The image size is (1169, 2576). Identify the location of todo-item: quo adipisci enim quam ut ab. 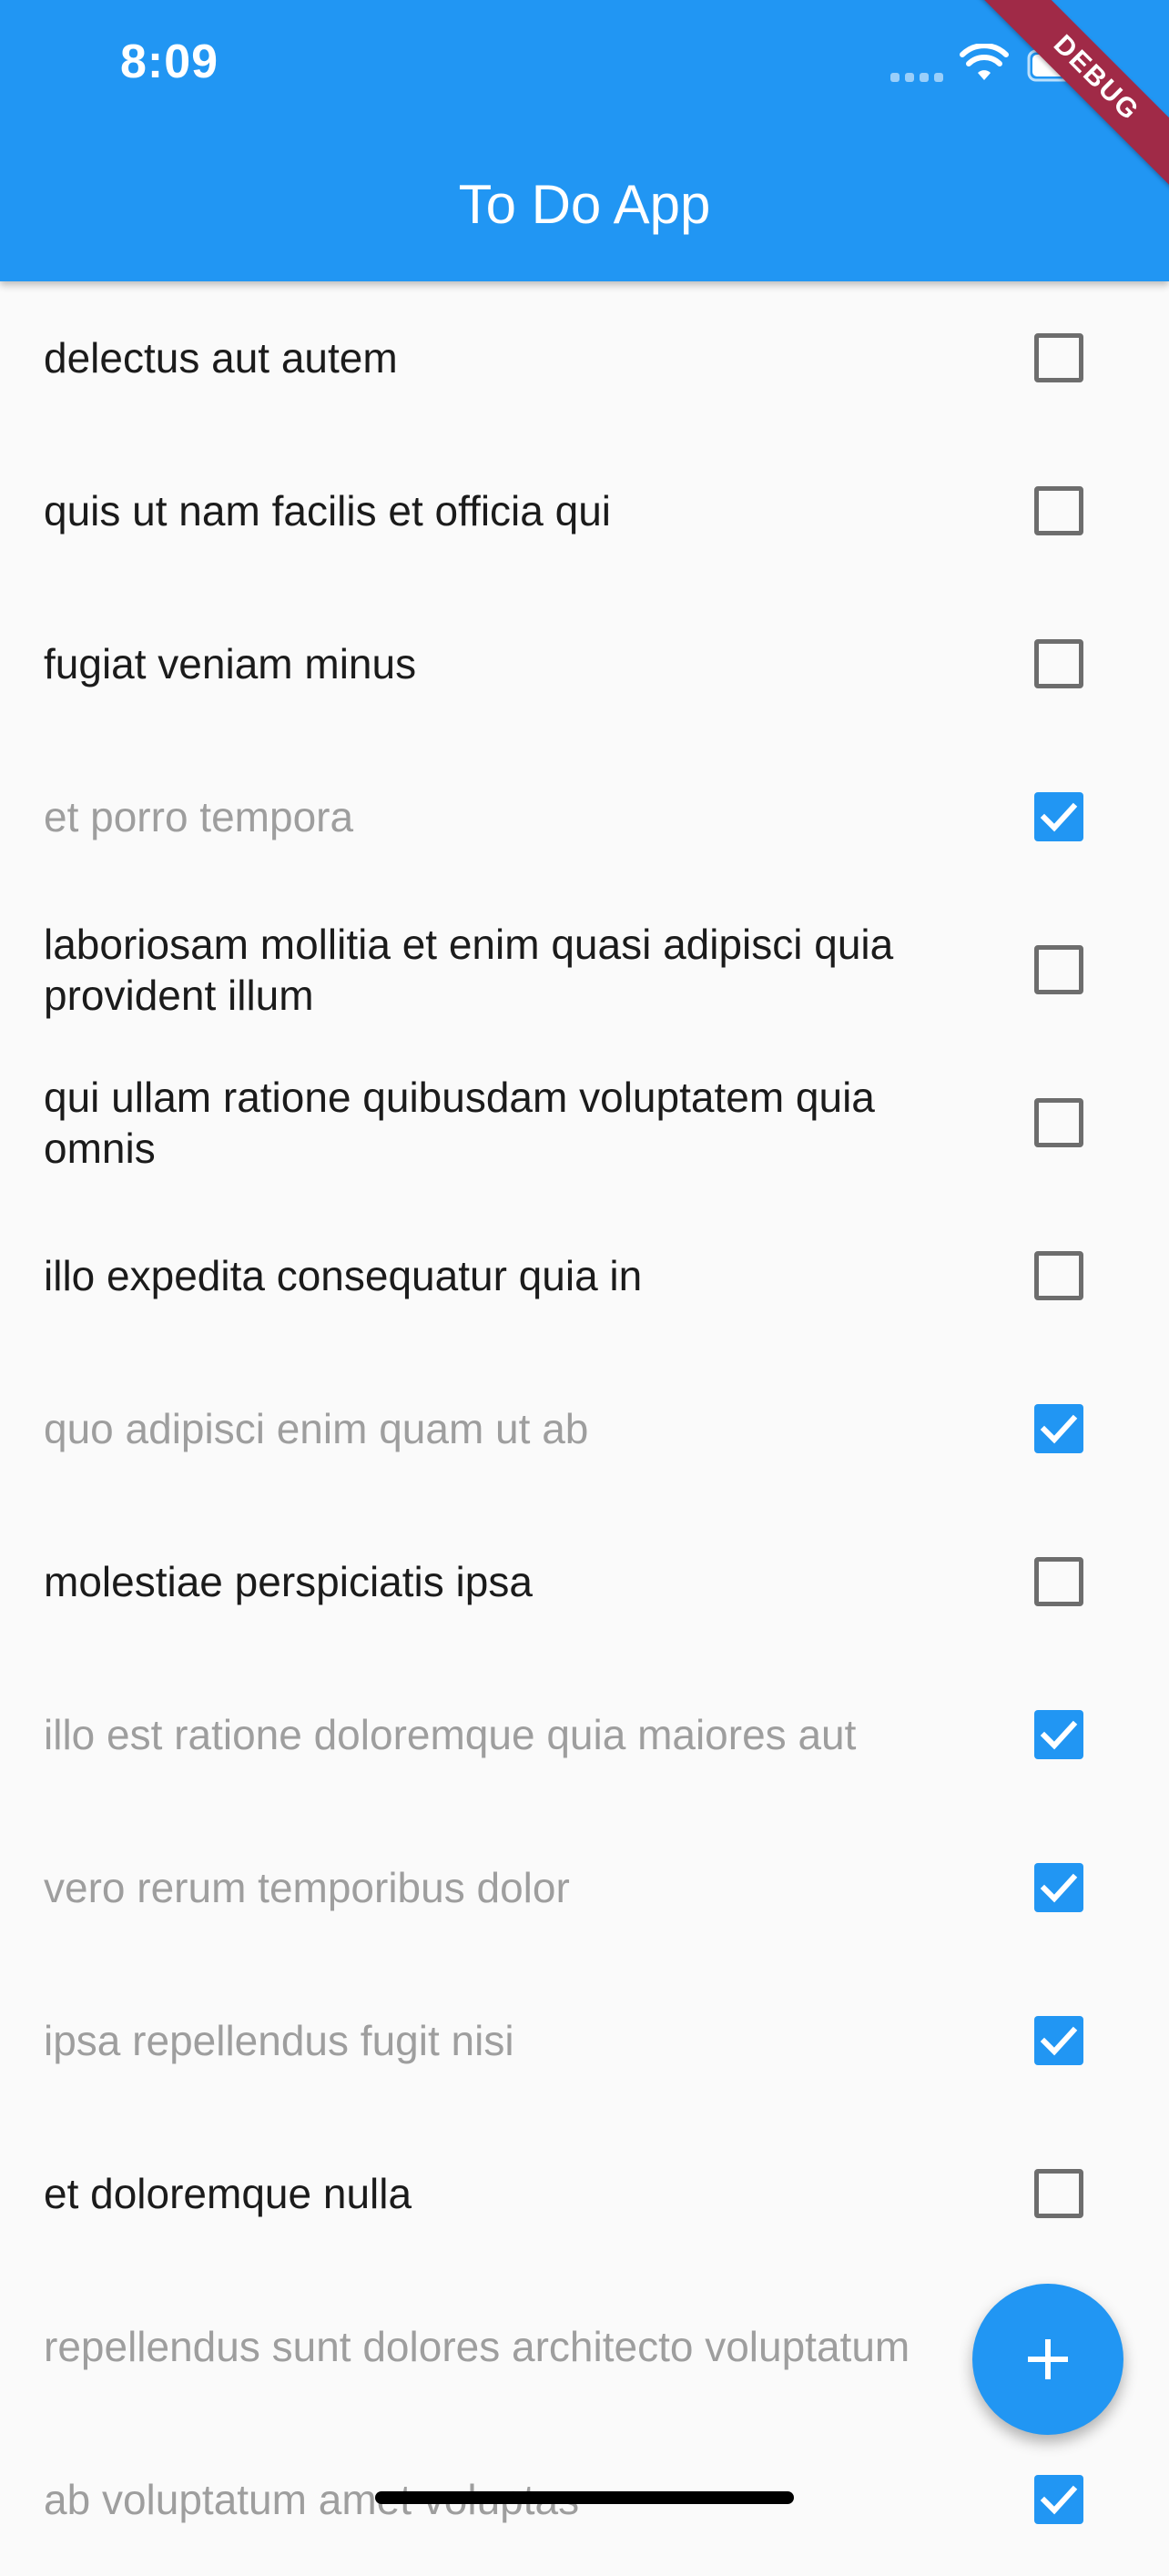
(584, 1428).